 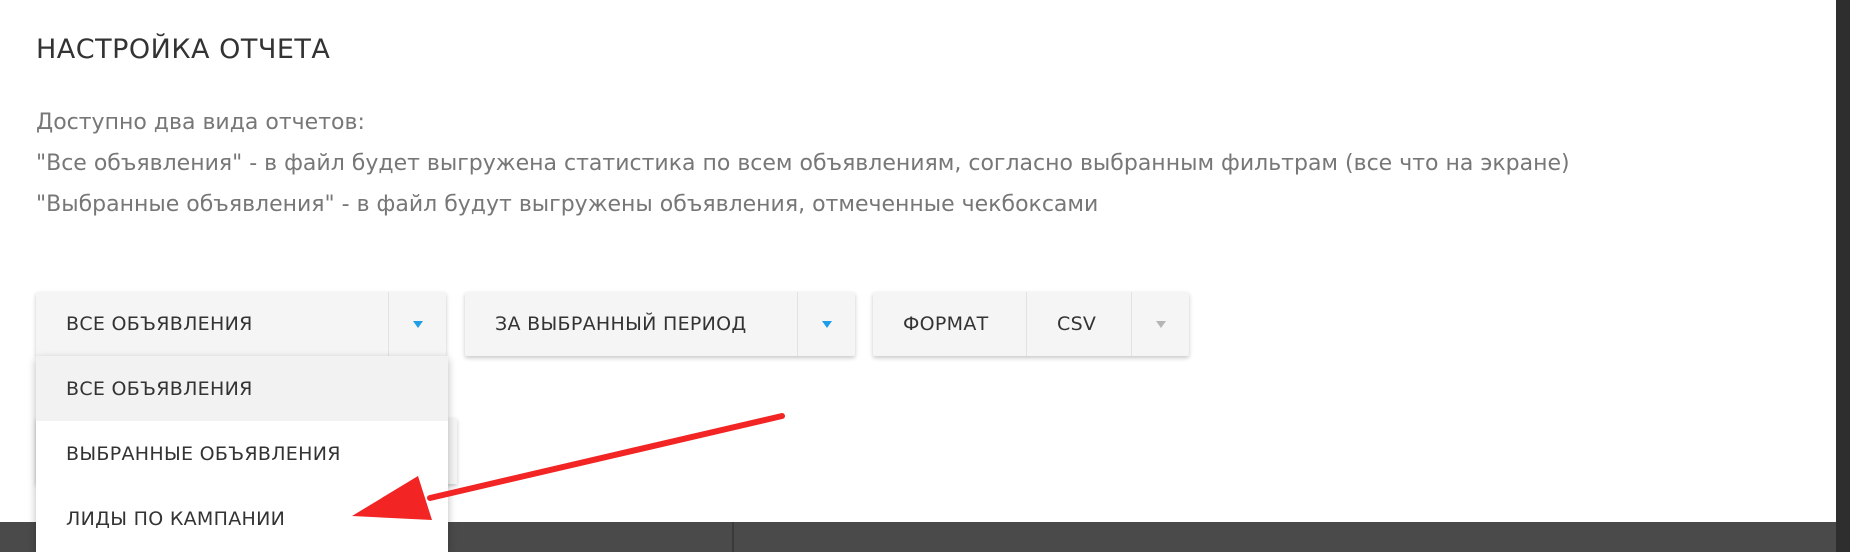 I want to click on format-select: ФОРМАТ CSV, so click(x=1031, y=324).